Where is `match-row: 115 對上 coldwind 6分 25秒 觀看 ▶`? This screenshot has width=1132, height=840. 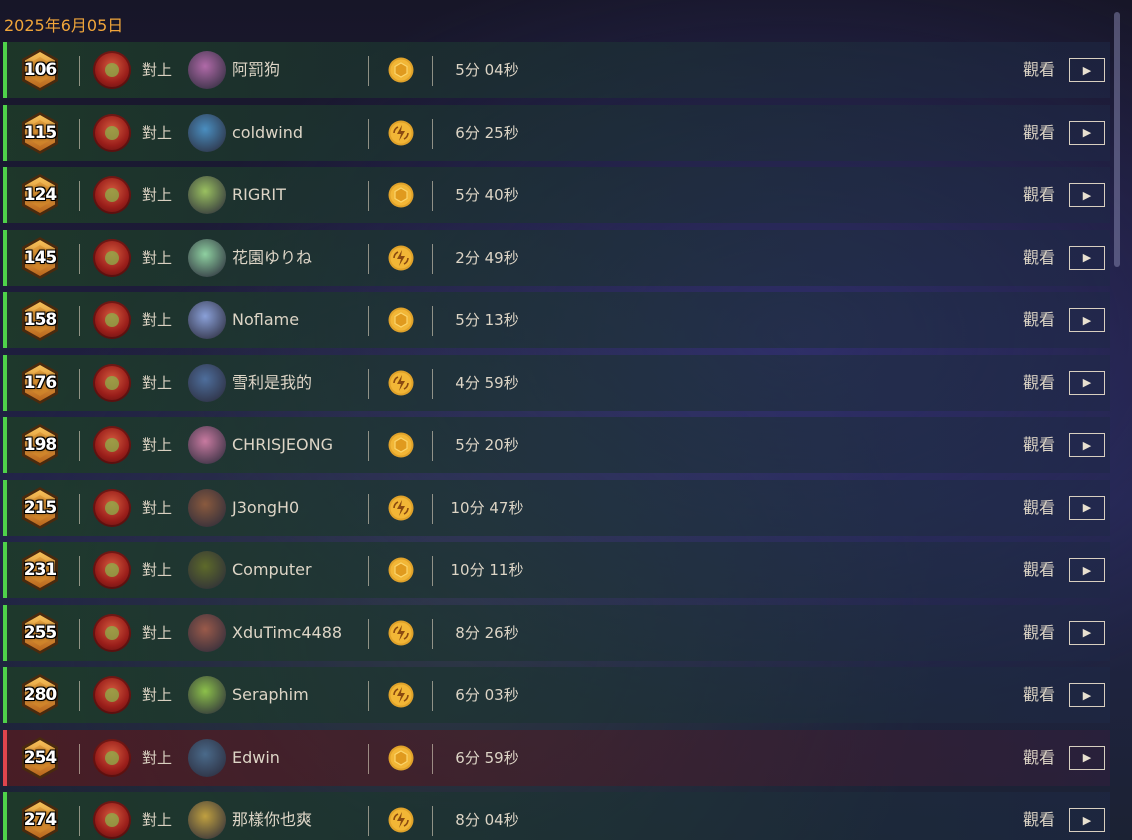
match-row: 115 對上 coldwind 6分 25秒 觀看 ▶ is located at coordinates (556, 132).